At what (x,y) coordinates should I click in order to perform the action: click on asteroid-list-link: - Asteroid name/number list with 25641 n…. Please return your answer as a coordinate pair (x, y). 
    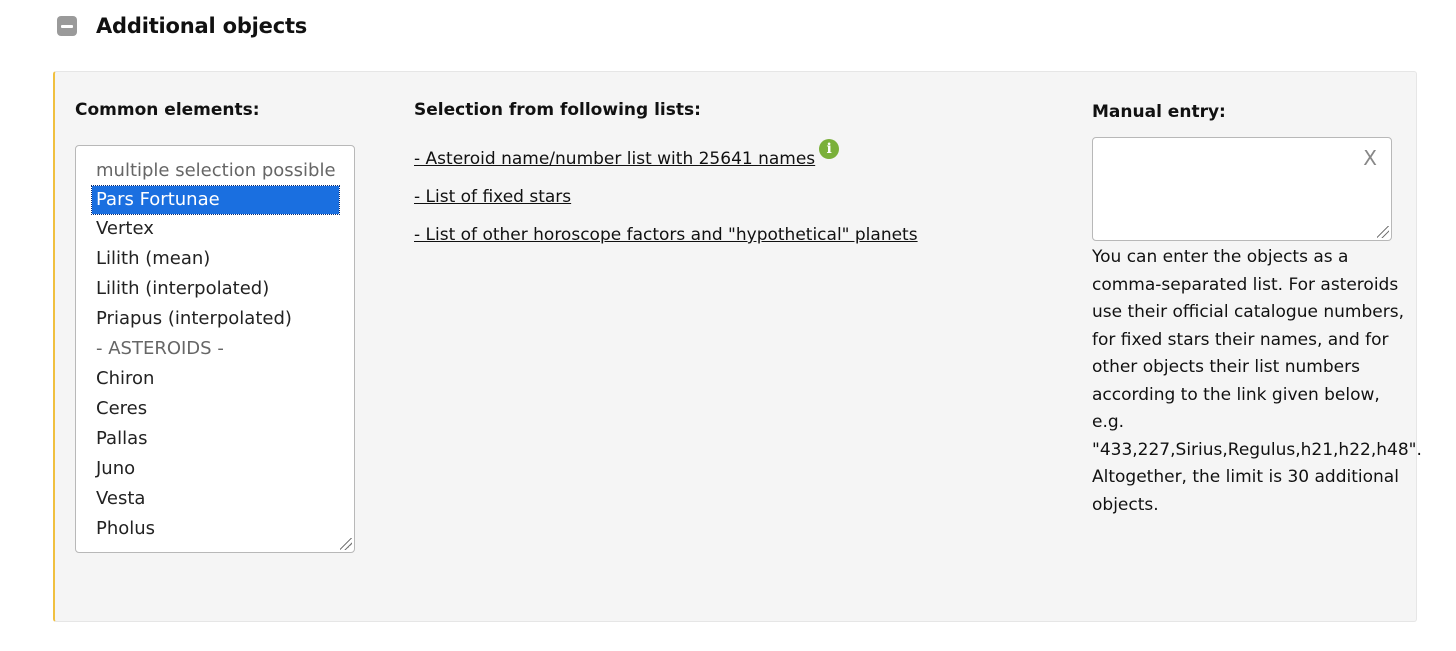
    Looking at the image, I should click on (666, 161).